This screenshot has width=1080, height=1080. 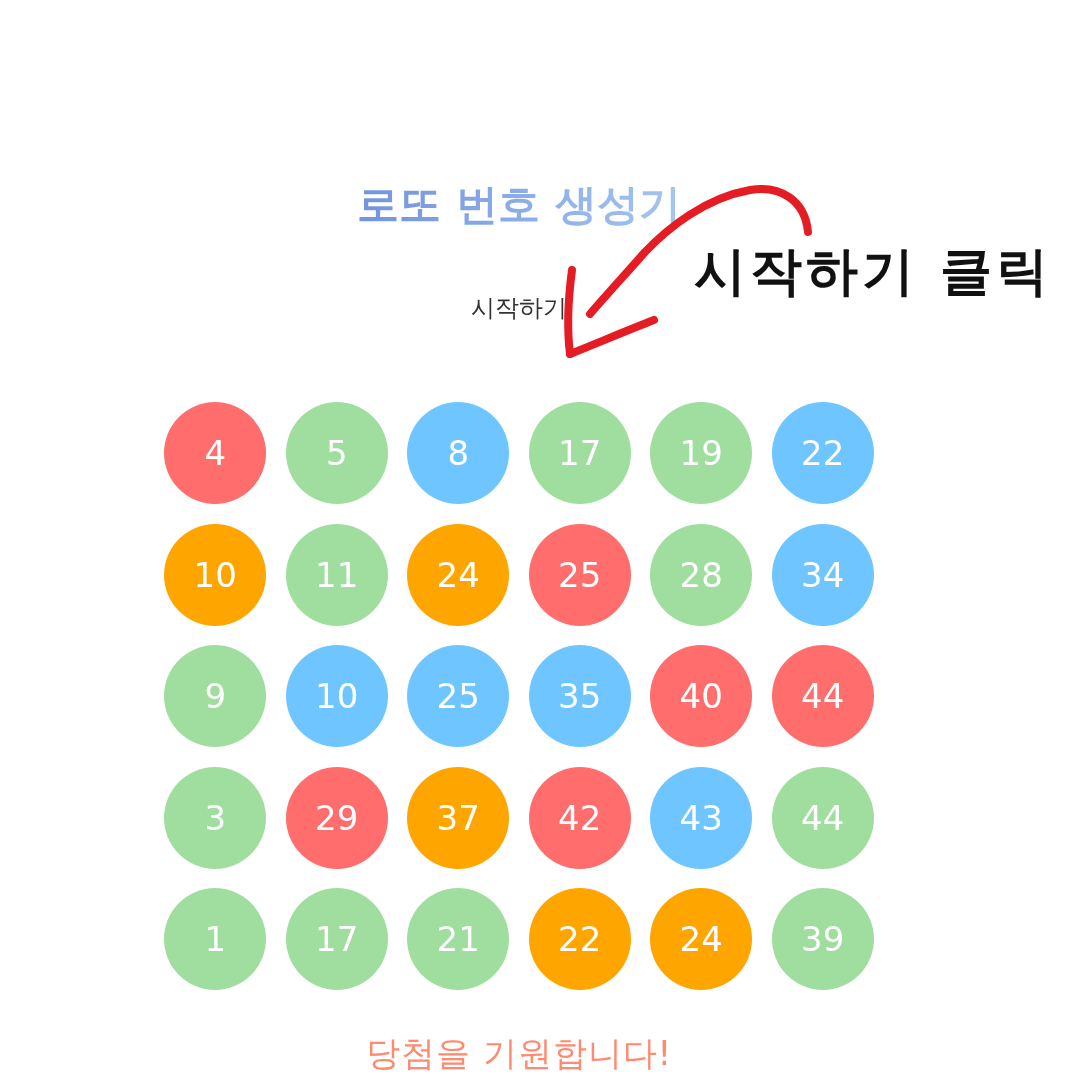 I want to click on number-ball: 29, so click(x=336, y=817).